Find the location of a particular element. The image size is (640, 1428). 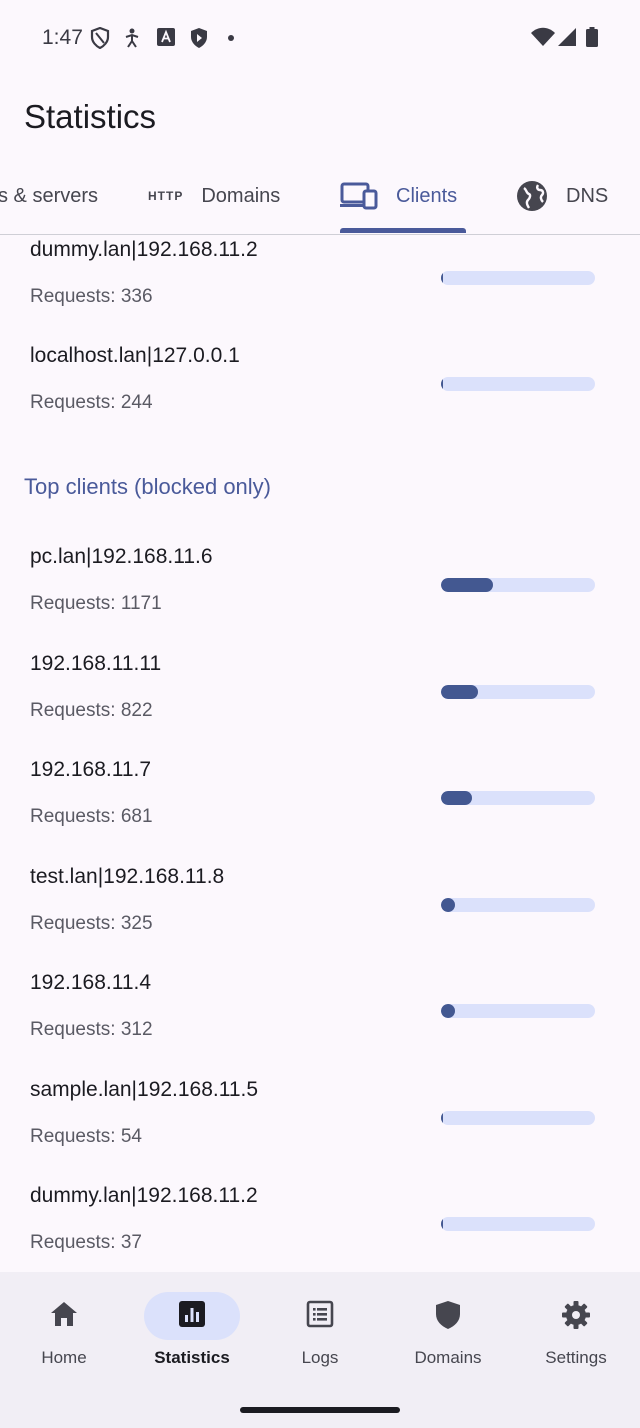

cellular-signal-icon is located at coordinates (567, 37).